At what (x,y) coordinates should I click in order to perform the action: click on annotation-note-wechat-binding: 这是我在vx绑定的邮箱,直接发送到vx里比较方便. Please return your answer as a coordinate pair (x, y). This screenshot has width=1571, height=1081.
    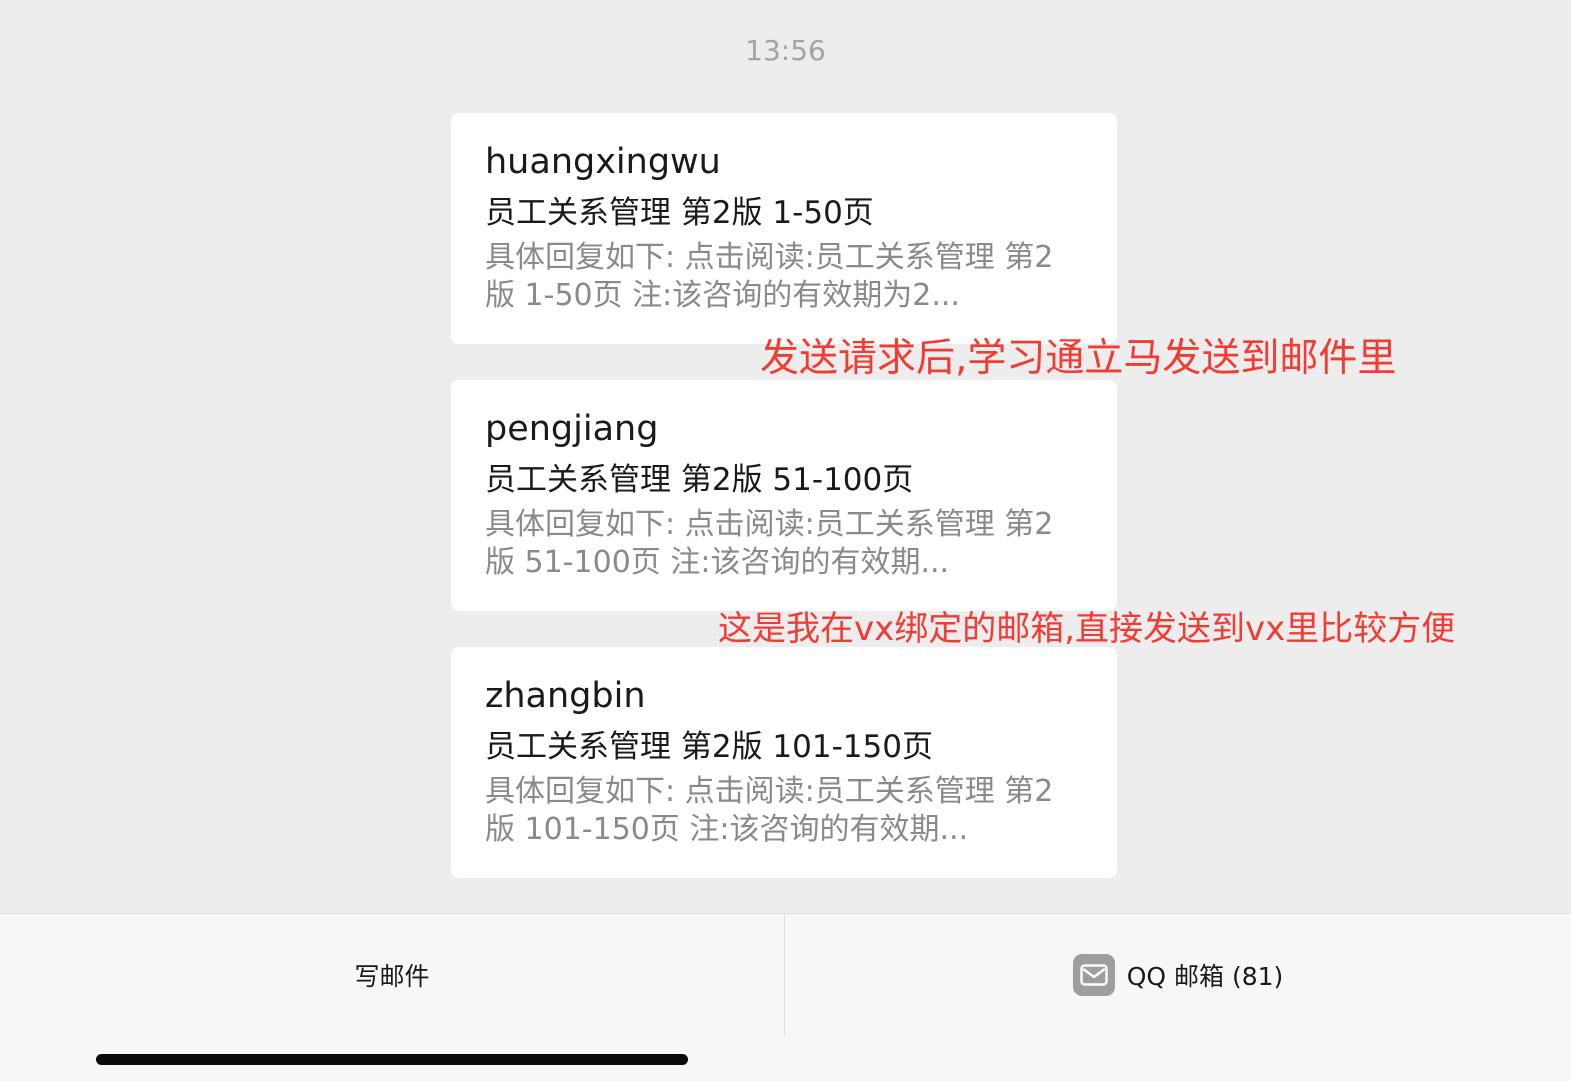
    Looking at the image, I should click on (1087, 629).